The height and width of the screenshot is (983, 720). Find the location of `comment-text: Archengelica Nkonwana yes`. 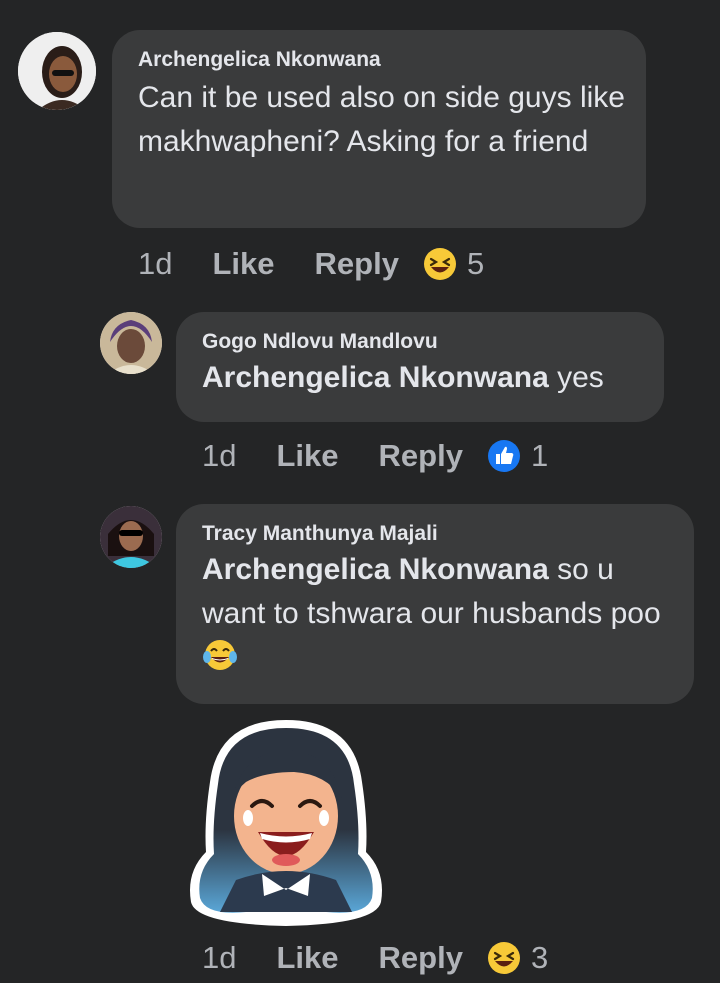

comment-text: Archengelica Nkonwana yes is located at coordinates (420, 378).